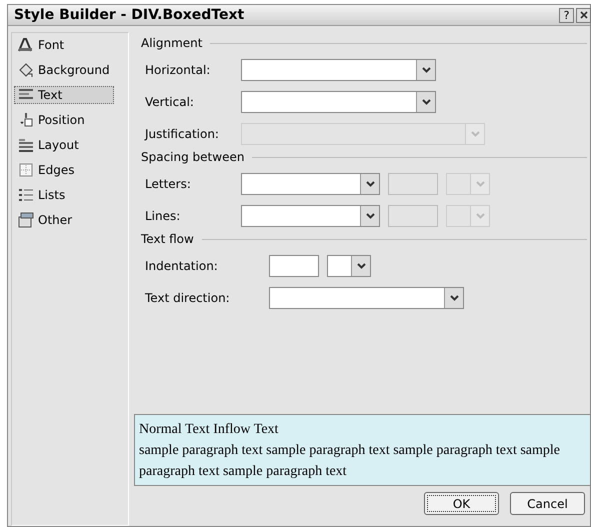 The height and width of the screenshot is (527, 591). What do you see at coordinates (64, 95) in the screenshot?
I see `category-item: Text` at bounding box center [64, 95].